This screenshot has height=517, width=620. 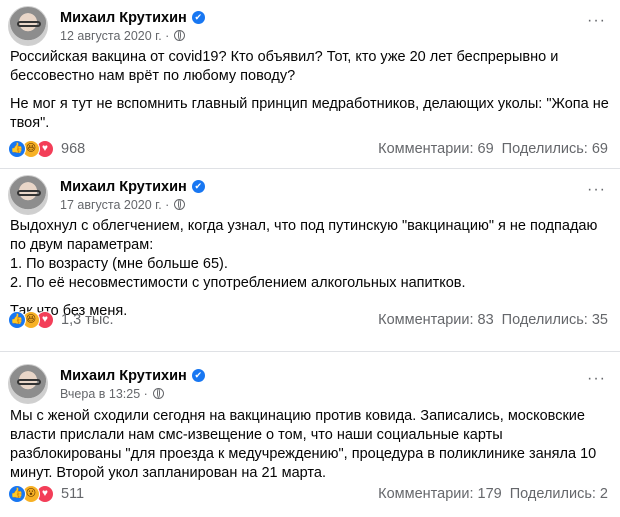 What do you see at coordinates (440, 494) in the screenshot?
I see `comments-count: Комментарии: 179` at bounding box center [440, 494].